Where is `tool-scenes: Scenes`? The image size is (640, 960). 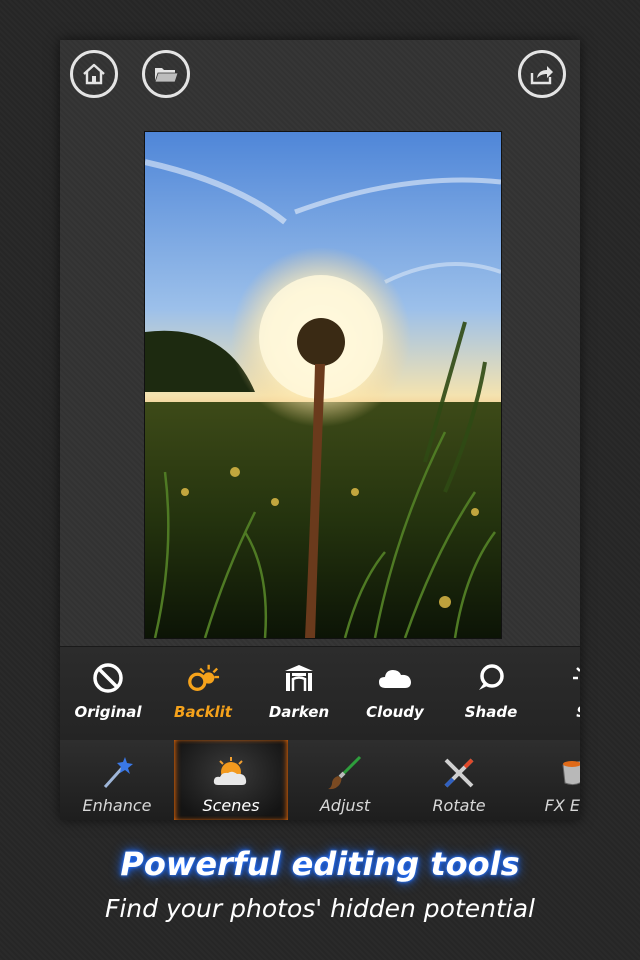 tool-scenes: Scenes is located at coordinates (231, 780).